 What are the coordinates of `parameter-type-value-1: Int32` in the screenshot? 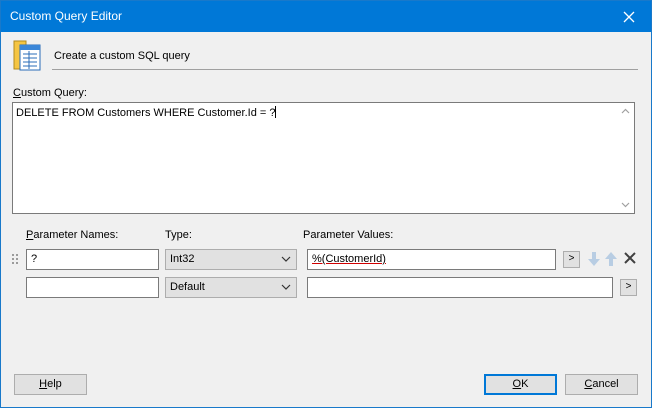 It's located at (182, 259).